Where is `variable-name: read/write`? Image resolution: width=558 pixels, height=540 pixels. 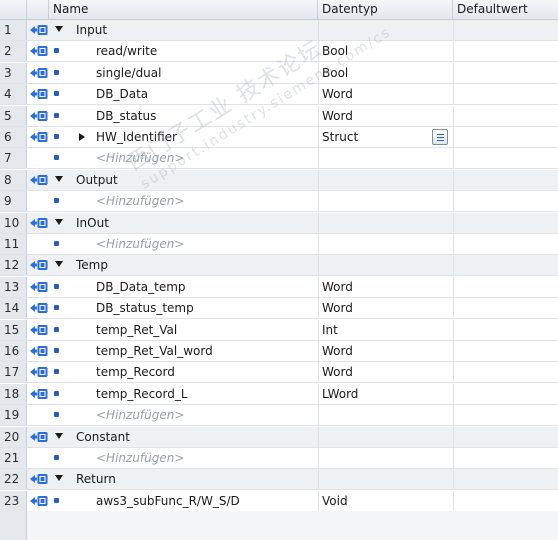
variable-name: read/write is located at coordinates (126, 51).